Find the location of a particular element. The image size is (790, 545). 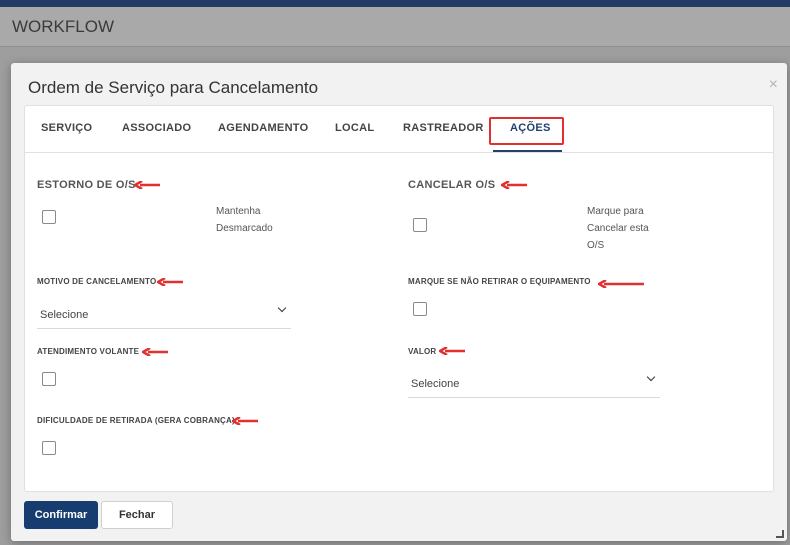

page-header: WORKFLOW is located at coordinates (395, 27).